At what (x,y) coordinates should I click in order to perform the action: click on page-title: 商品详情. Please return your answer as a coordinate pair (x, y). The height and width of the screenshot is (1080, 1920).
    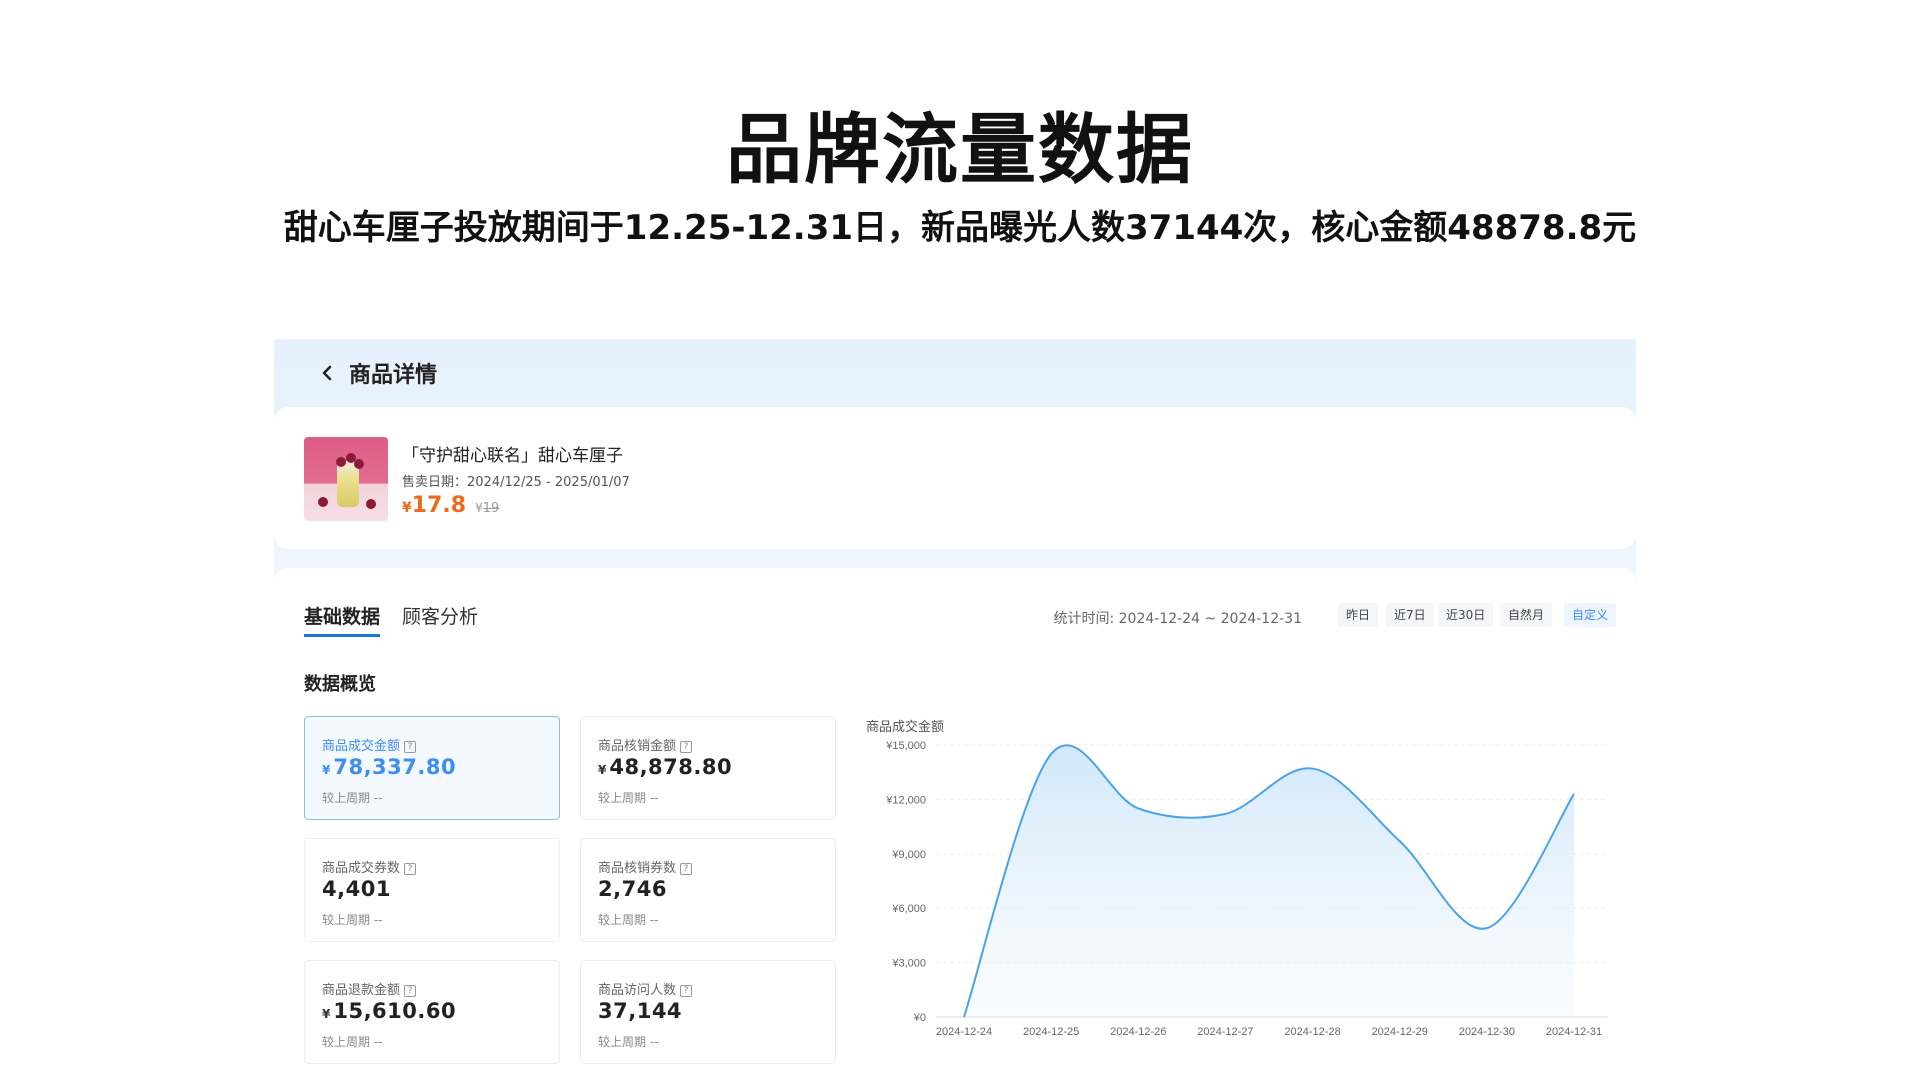
    Looking at the image, I should click on (393, 375).